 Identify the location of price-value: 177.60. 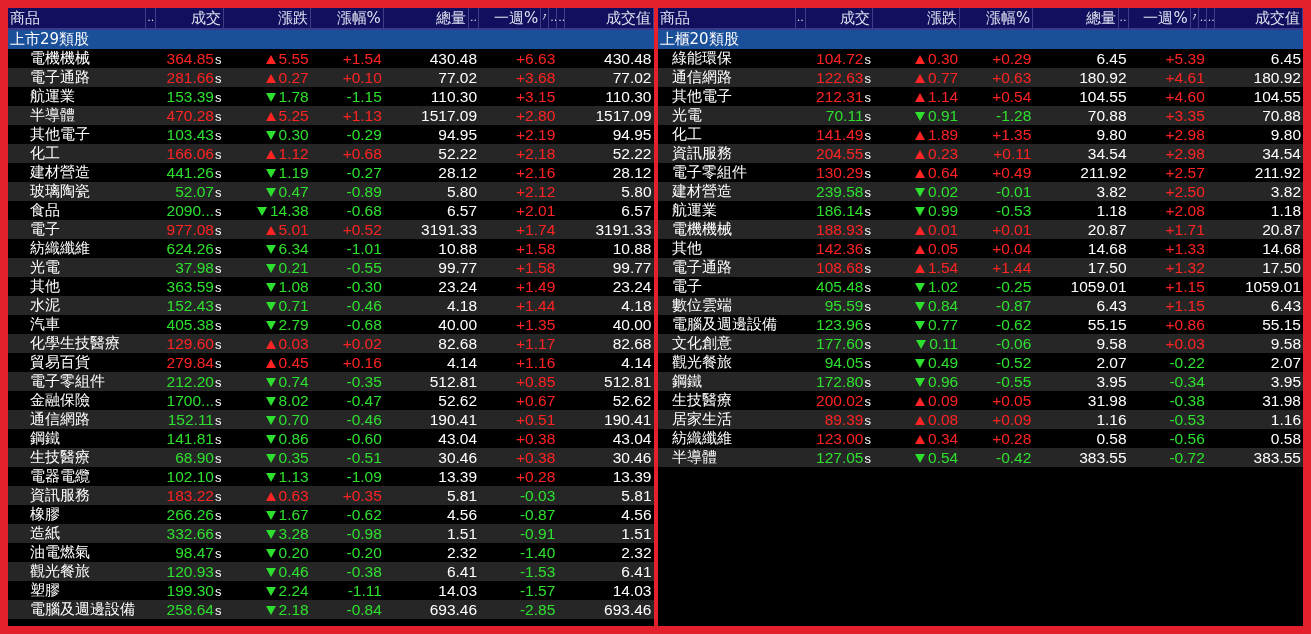
(840, 343).